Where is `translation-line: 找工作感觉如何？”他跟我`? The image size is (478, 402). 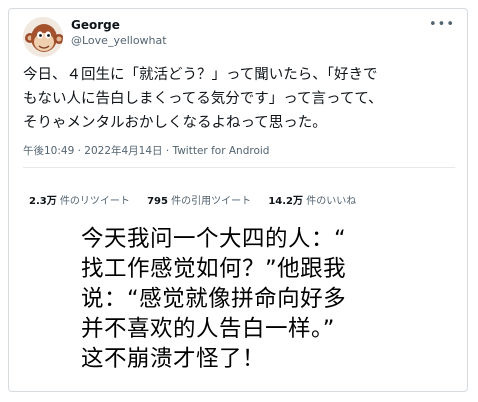 translation-line: 找工作感觉如何？”他跟我 is located at coordinates (214, 269).